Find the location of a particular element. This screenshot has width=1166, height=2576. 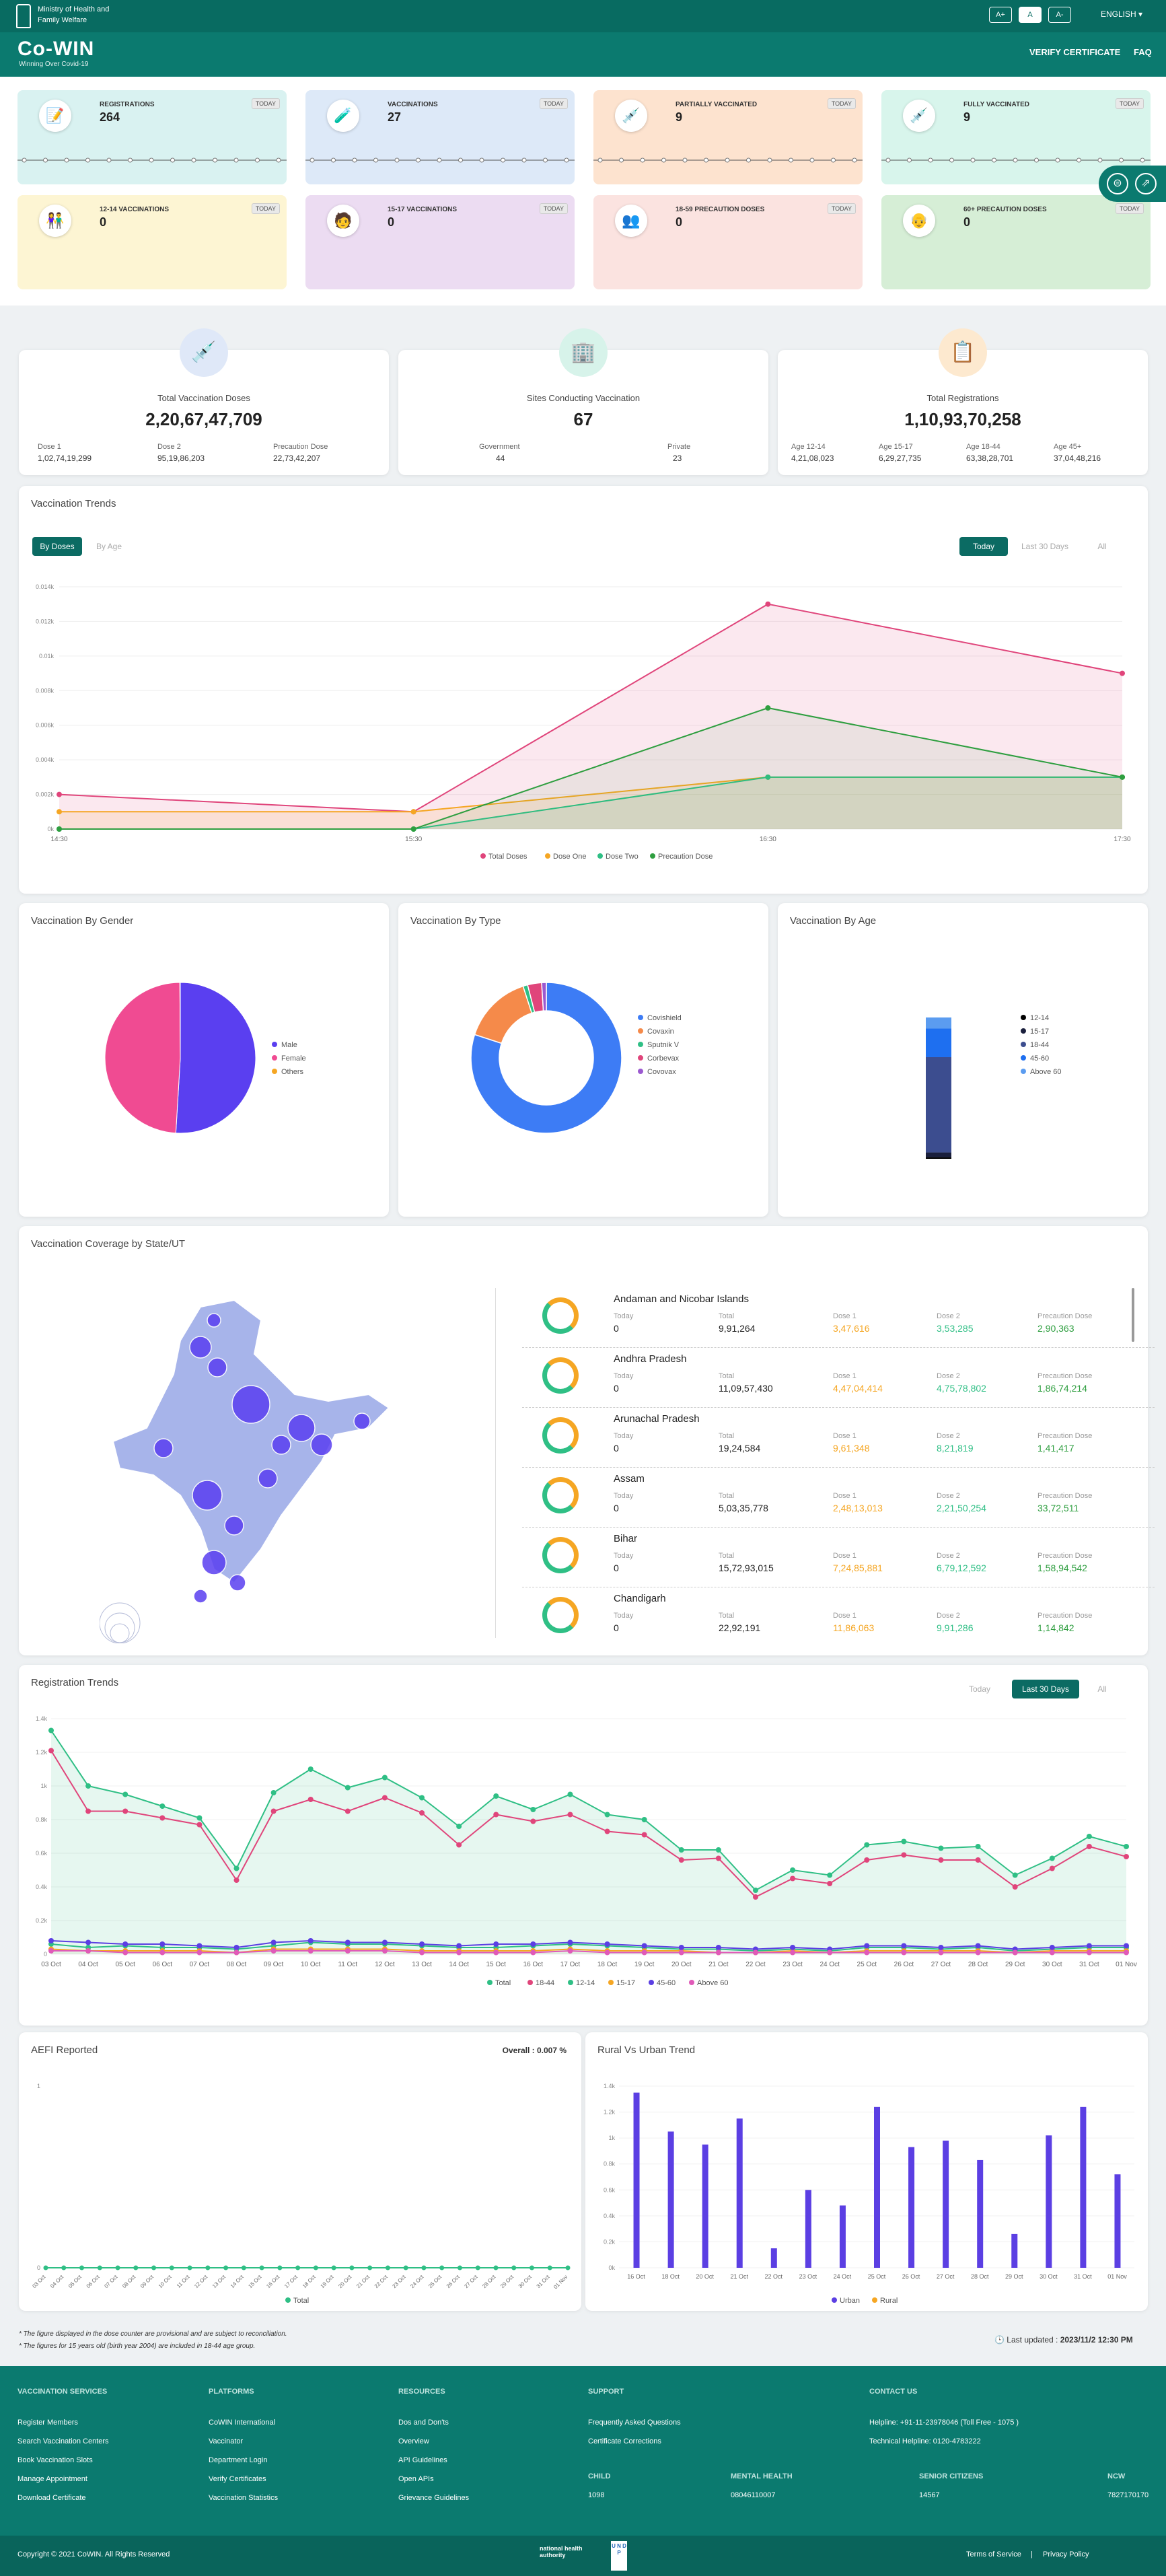

stat-card-60-precaution-doses: 👴 60+ PRECAUTION DOSES 0 TODAY is located at coordinates (1016, 242).